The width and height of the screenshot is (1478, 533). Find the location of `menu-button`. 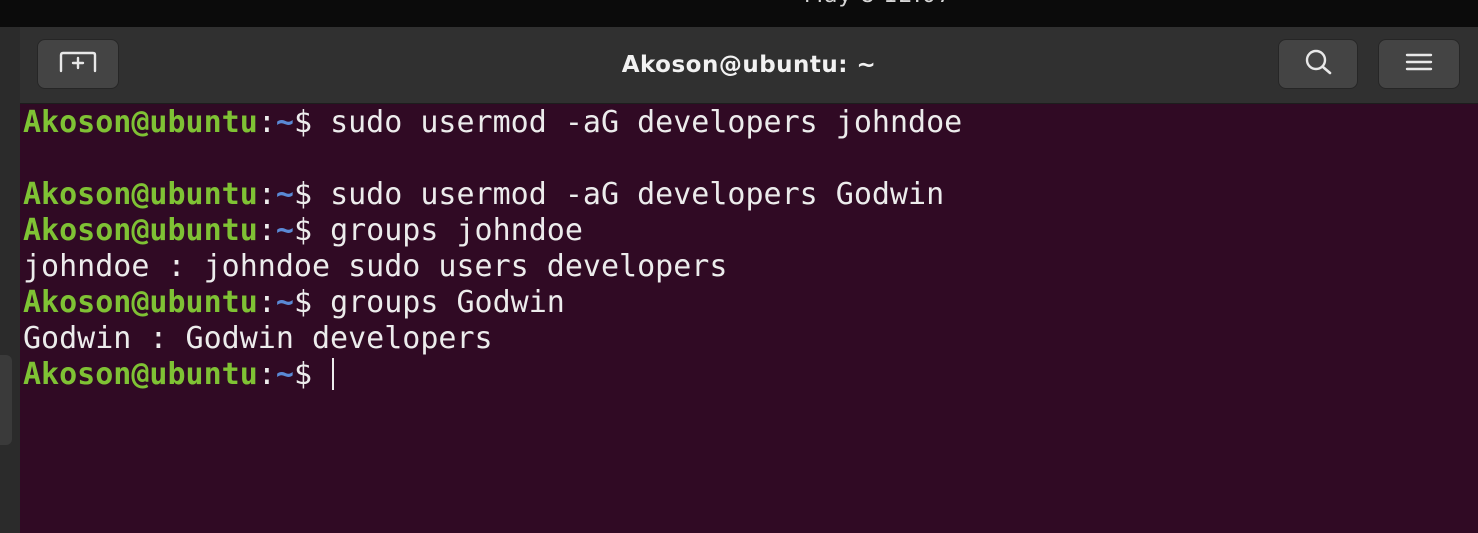

menu-button is located at coordinates (1419, 64).